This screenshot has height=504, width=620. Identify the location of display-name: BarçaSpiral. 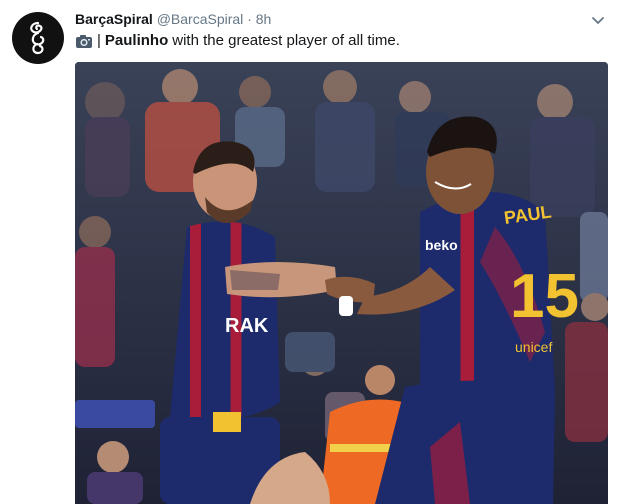
(114, 19).